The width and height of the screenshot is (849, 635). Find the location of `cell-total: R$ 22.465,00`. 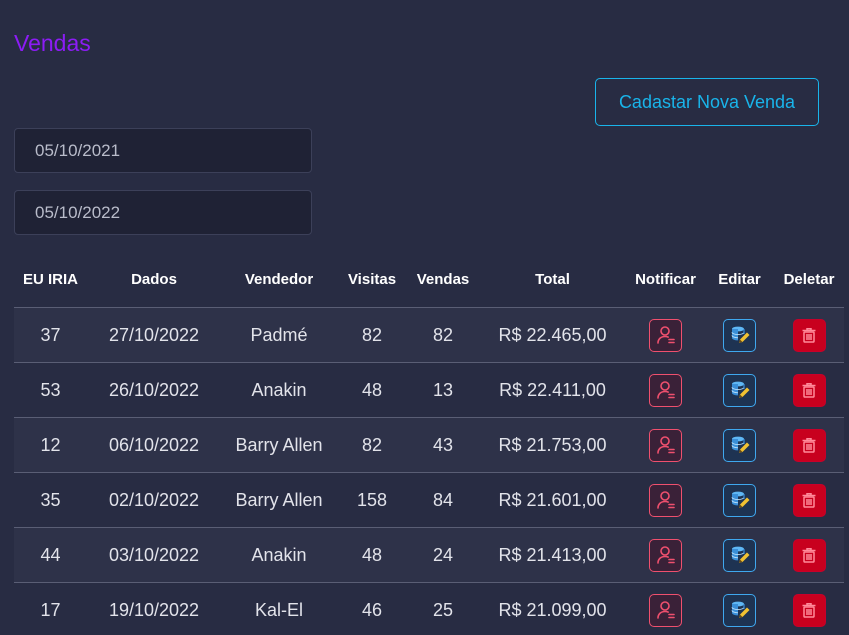

cell-total: R$ 22.465,00 is located at coordinates (552, 335).